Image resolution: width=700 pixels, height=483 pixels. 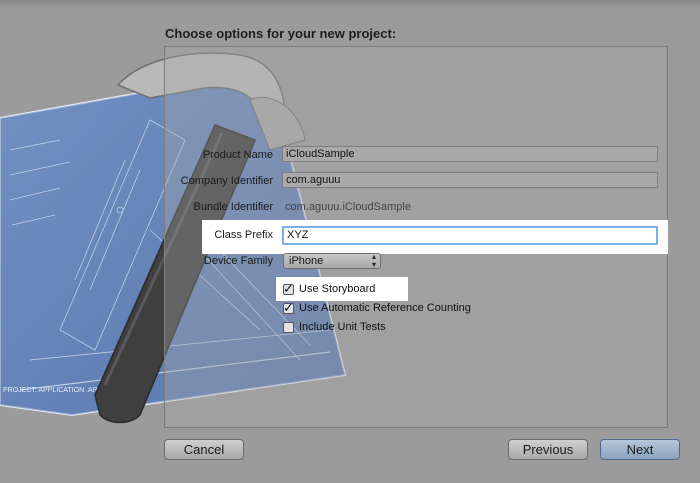 I want to click on bundle-identifier-label: Bundle Identifier, so click(x=233, y=207).